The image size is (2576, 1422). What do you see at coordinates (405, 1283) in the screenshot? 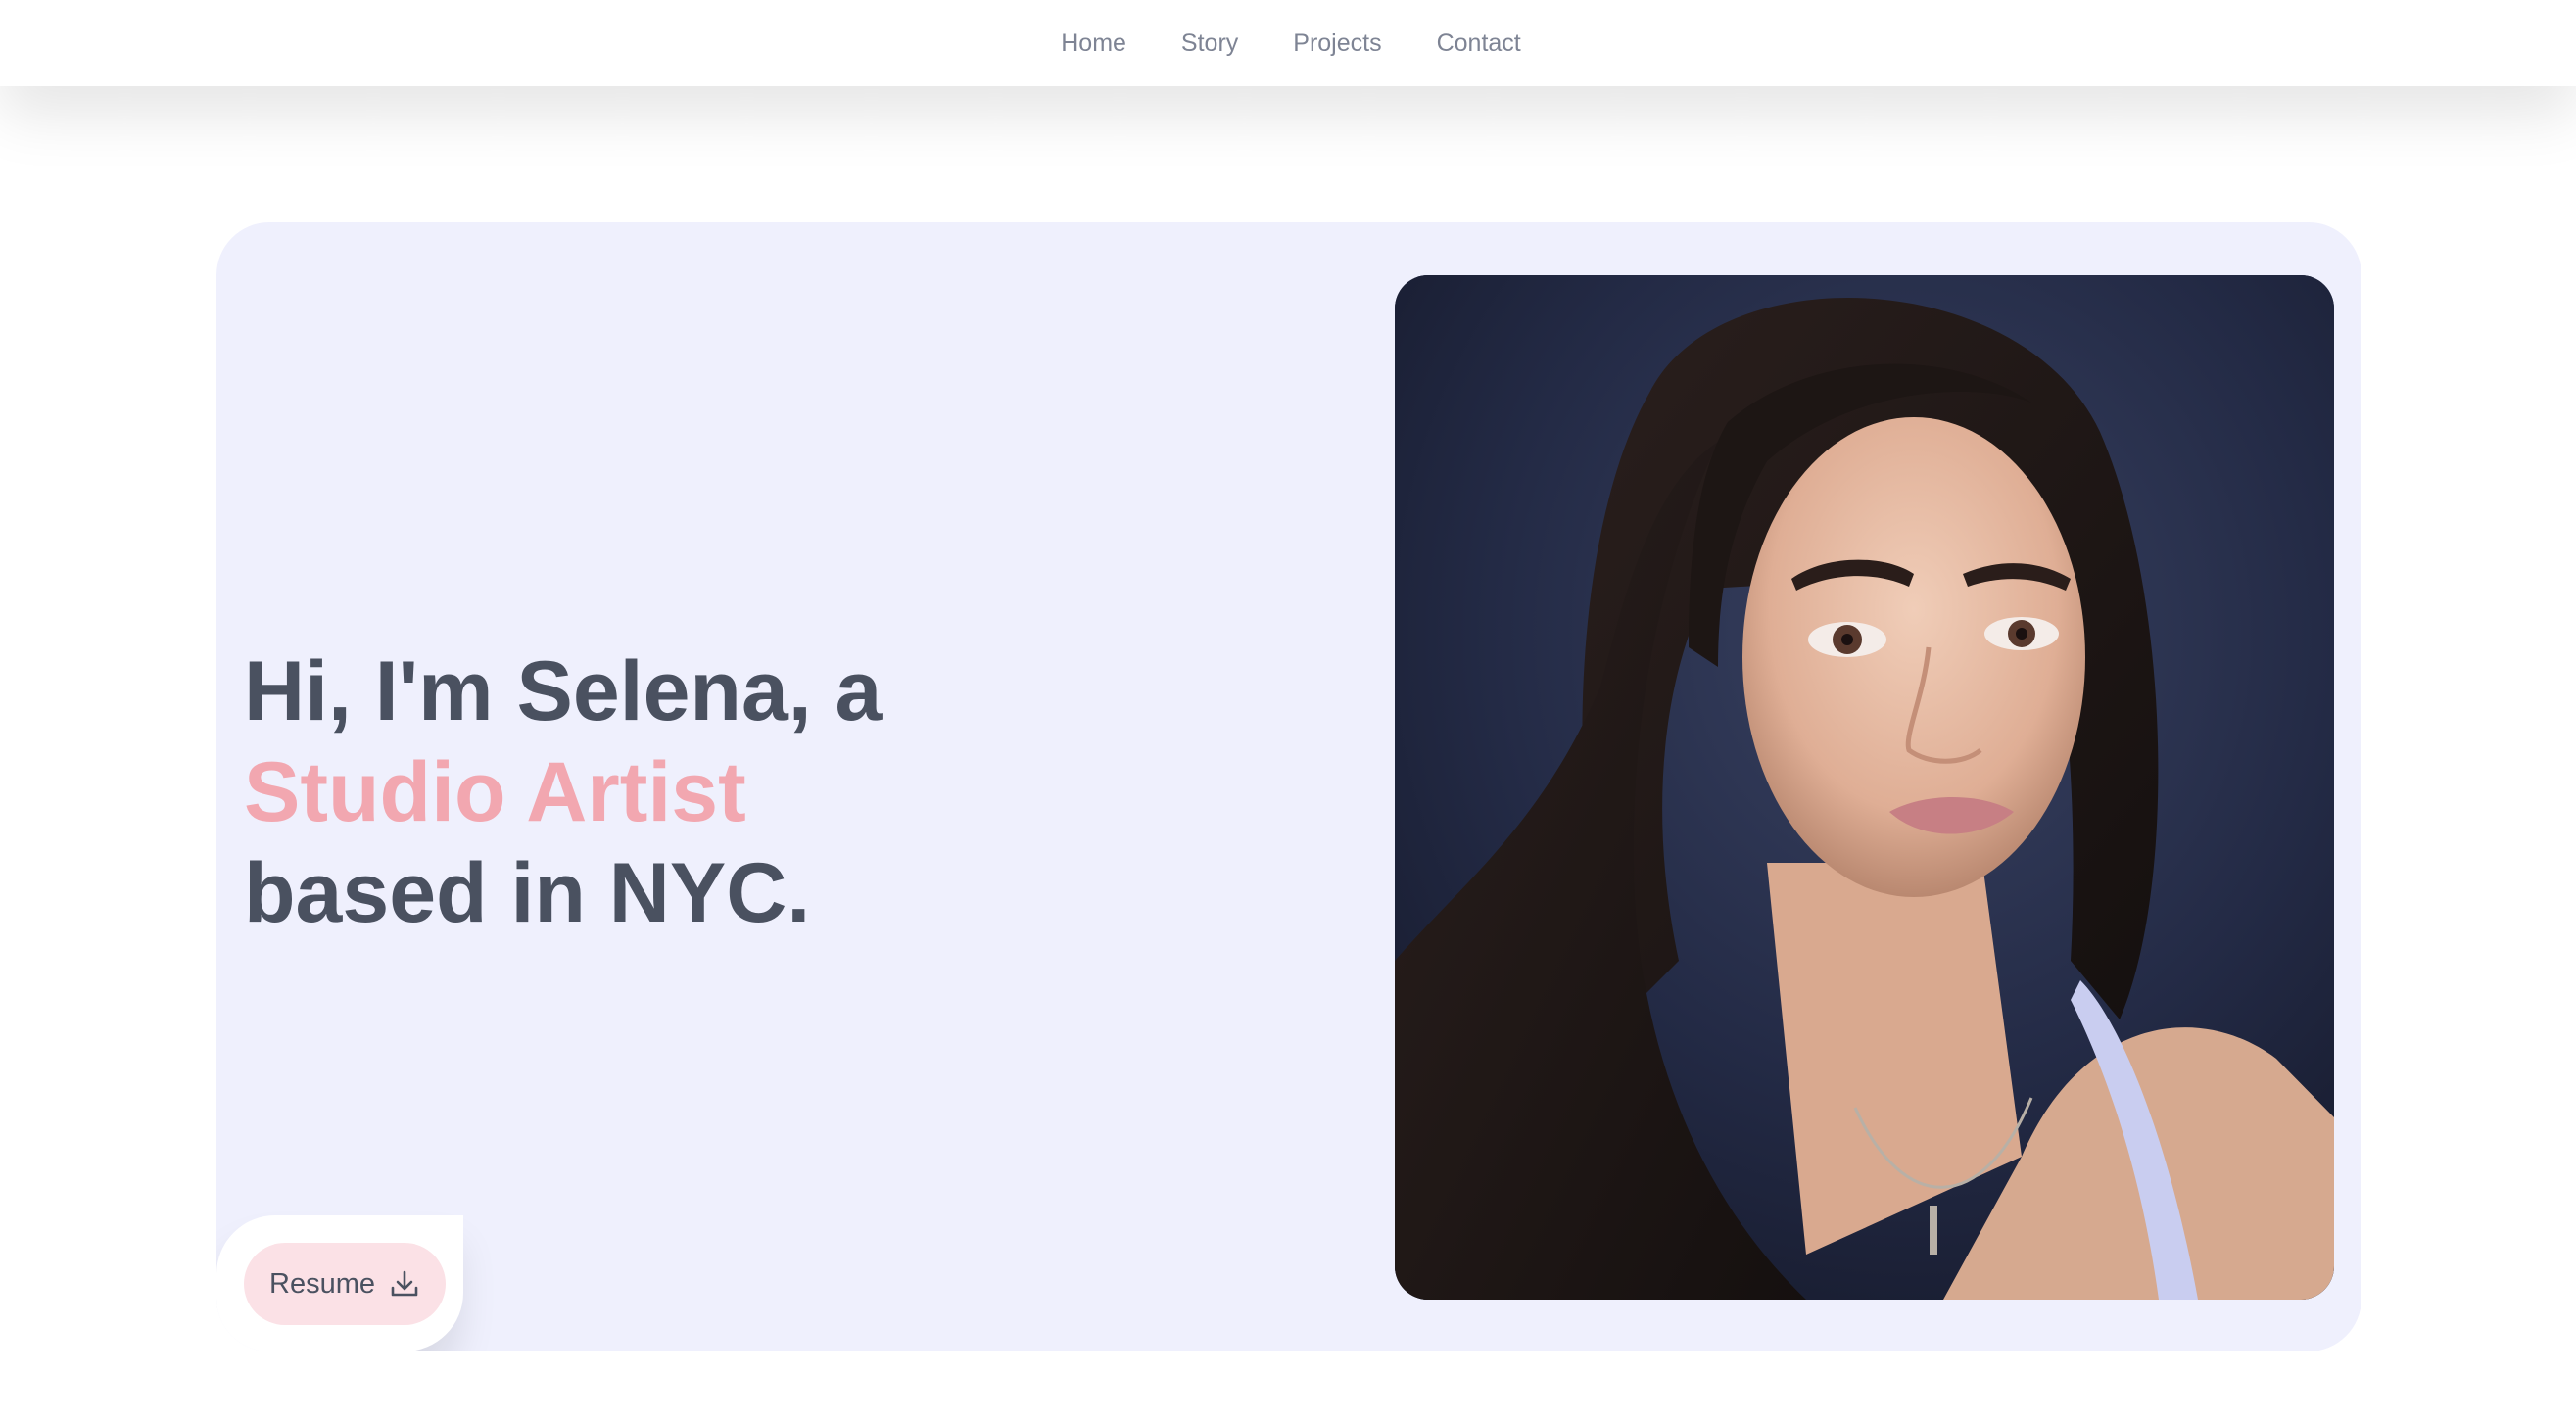
I see `download-icon` at bounding box center [405, 1283].